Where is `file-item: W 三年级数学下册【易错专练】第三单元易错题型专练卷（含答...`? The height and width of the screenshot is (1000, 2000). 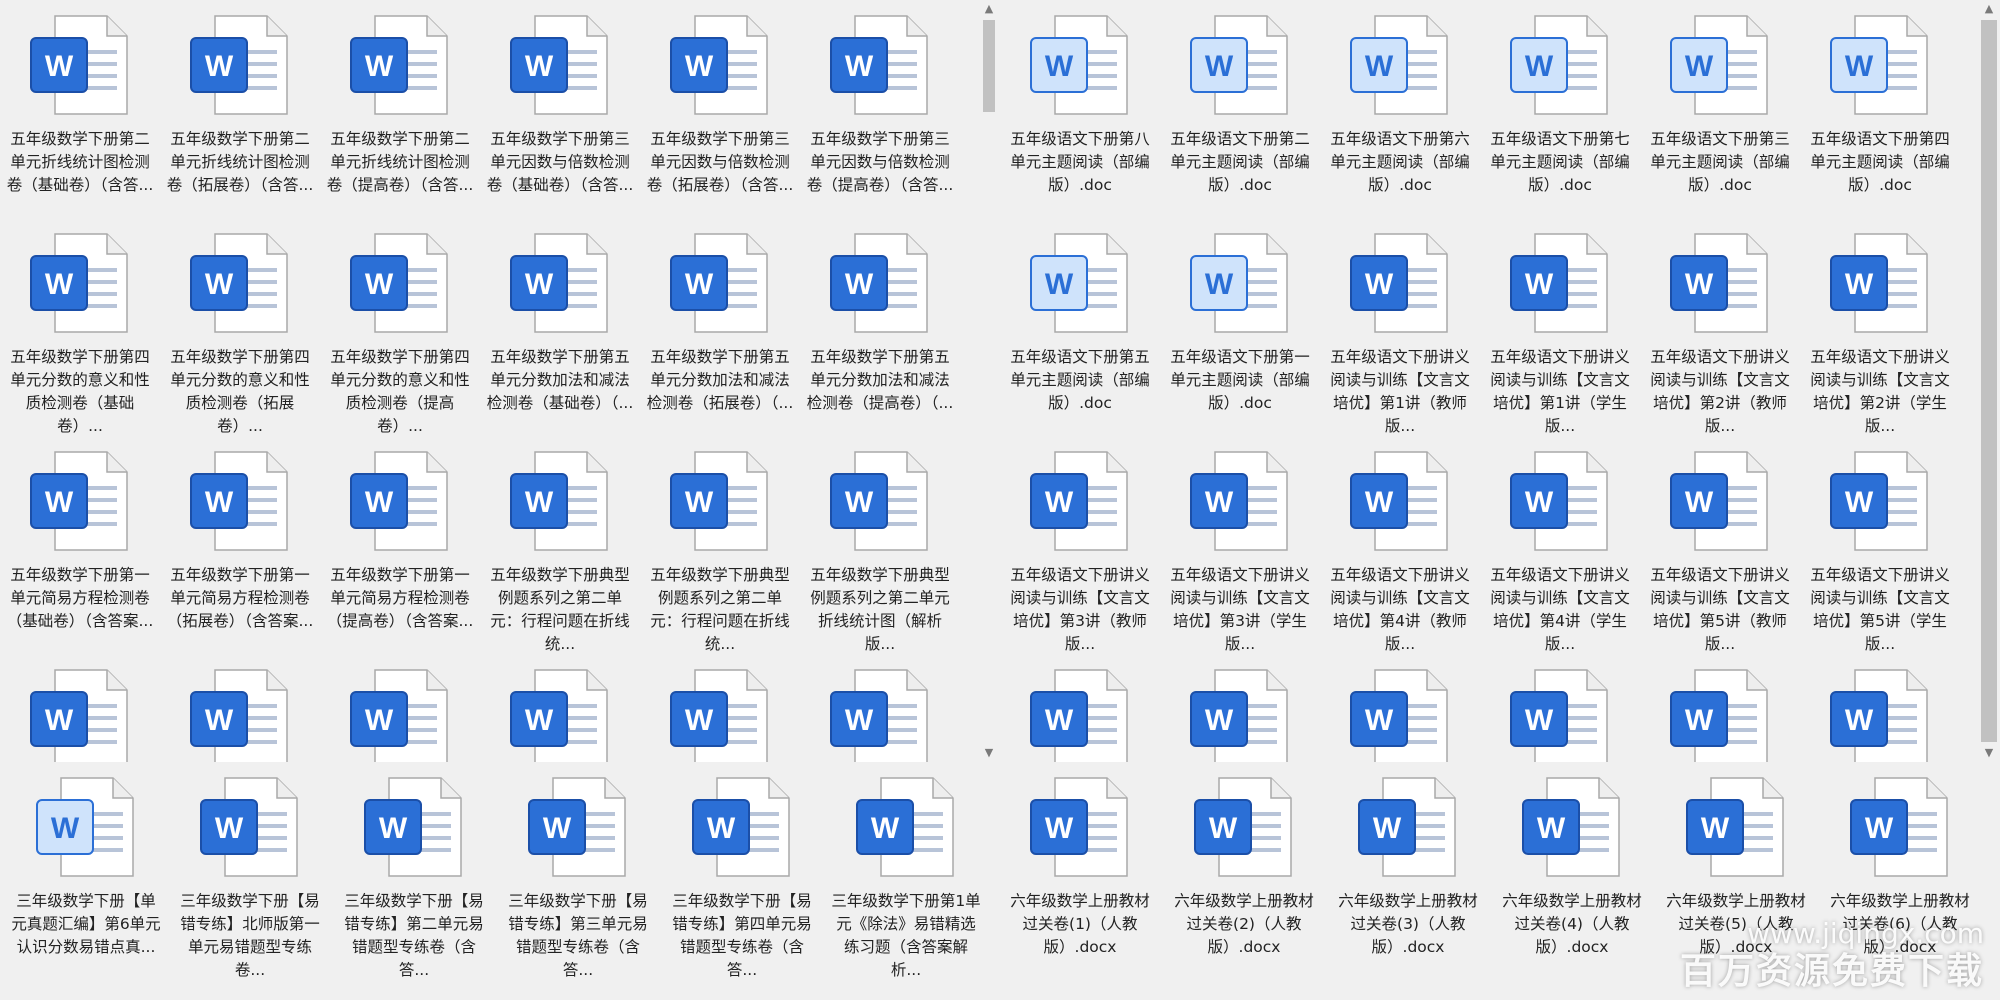
file-item: W 三年级数学下册【易错专练】第三单元易错题型专练卷（含答... is located at coordinates (578, 877).